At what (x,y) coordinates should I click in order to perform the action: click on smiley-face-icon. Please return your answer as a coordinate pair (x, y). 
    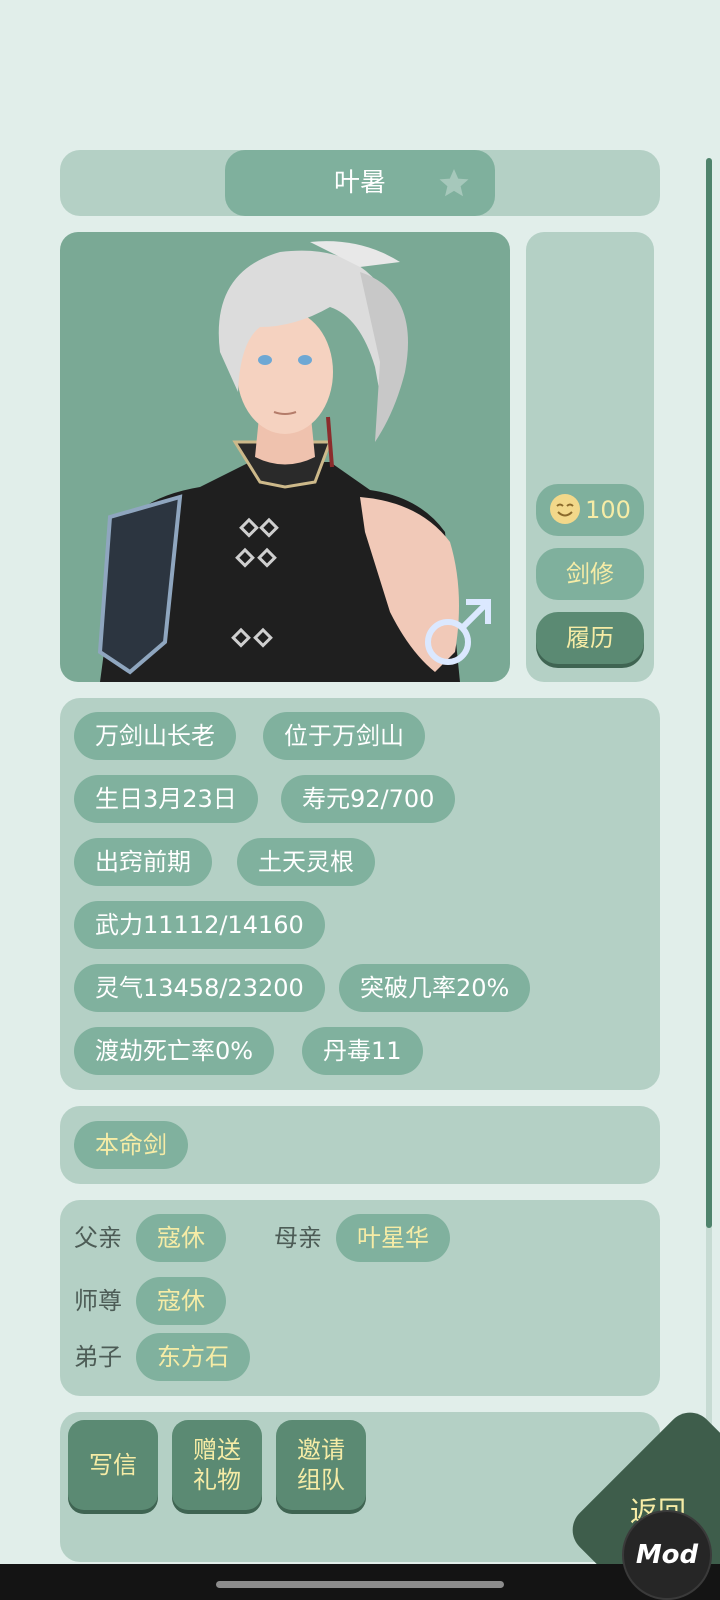
    Looking at the image, I should click on (565, 509).